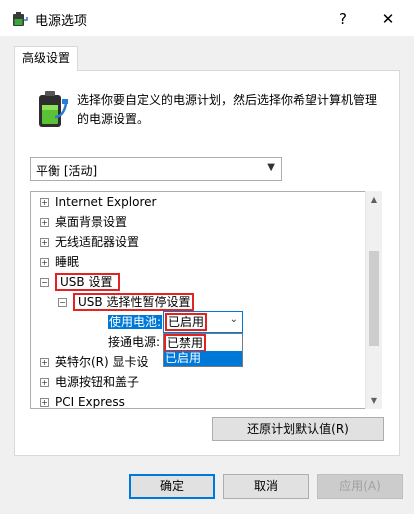 This screenshot has width=414, height=514. What do you see at coordinates (106, 202) in the screenshot?
I see `tree-item-label: Internet Explorer` at bounding box center [106, 202].